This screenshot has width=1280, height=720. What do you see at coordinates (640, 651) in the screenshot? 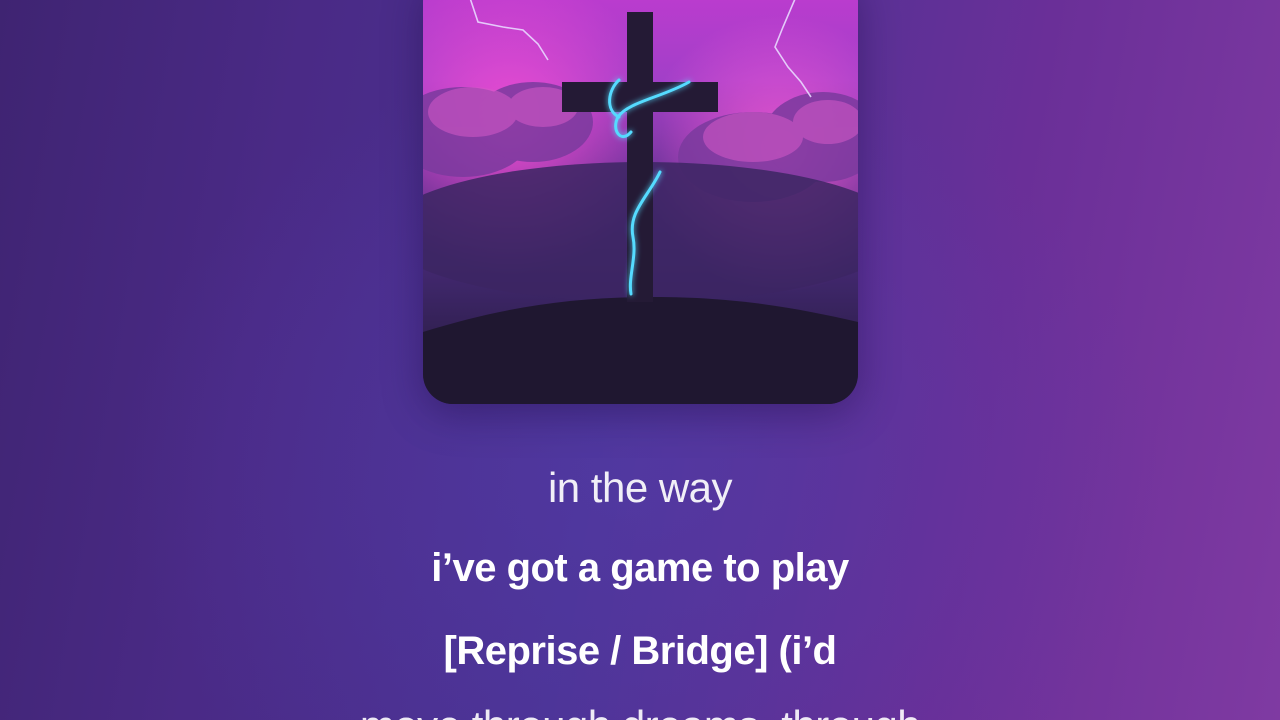
I see `lyric-line-next: [Reprise / Bridge] (i’d` at bounding box center [640, 651].